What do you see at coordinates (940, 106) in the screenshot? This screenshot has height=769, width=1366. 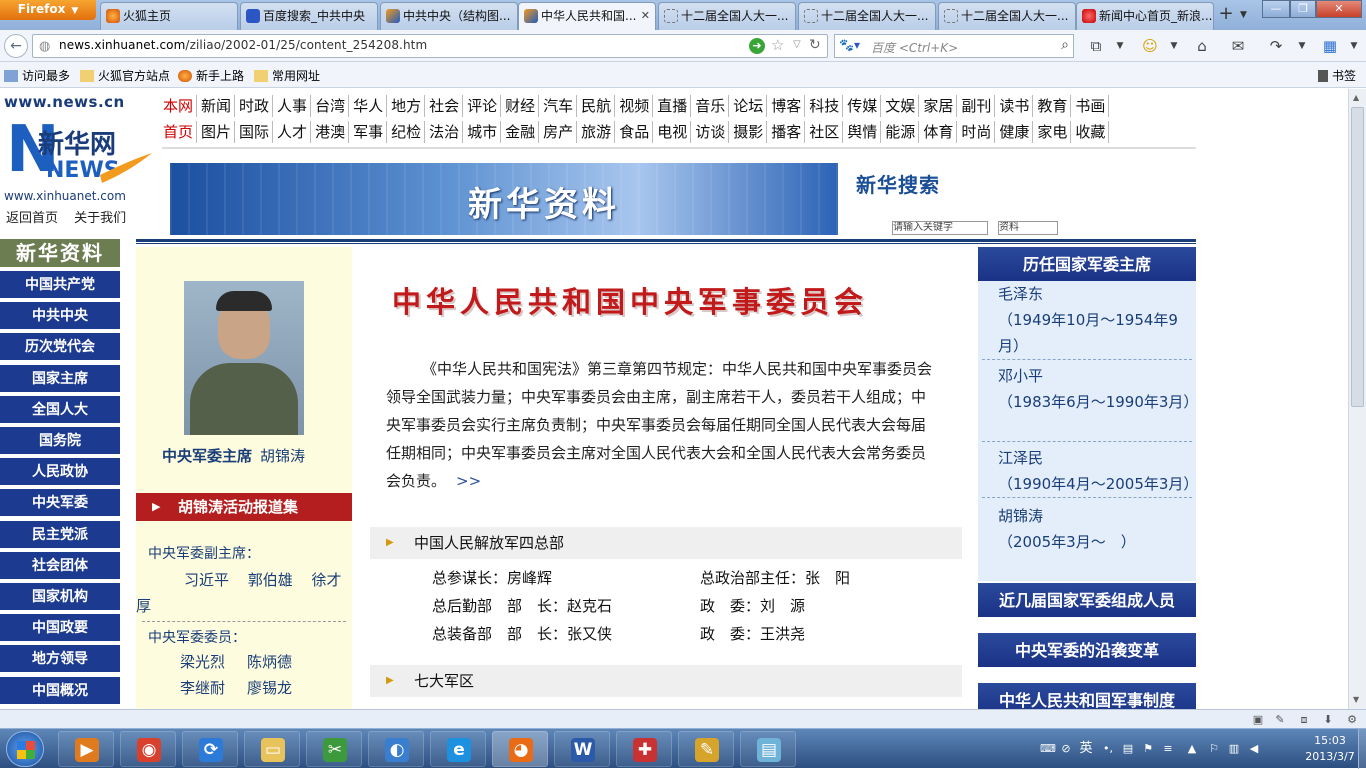 I see `channel-link: 家居` at bounding box center [940, 106].